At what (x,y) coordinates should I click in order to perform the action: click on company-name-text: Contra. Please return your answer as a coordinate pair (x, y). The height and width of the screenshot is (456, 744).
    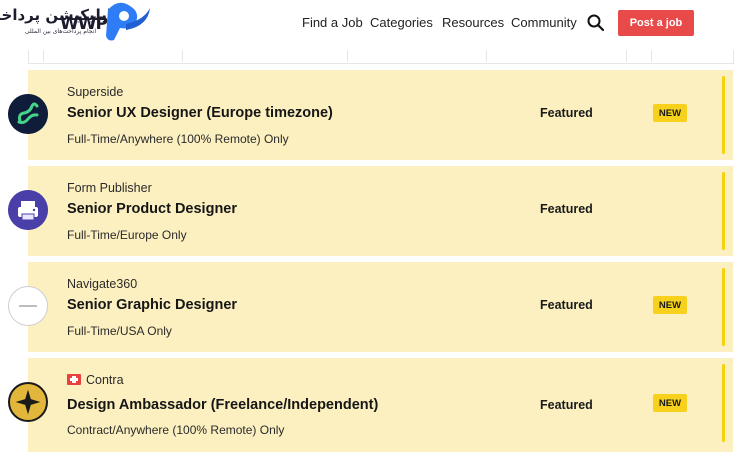
    Looking at the image, I should click on (105, 380).